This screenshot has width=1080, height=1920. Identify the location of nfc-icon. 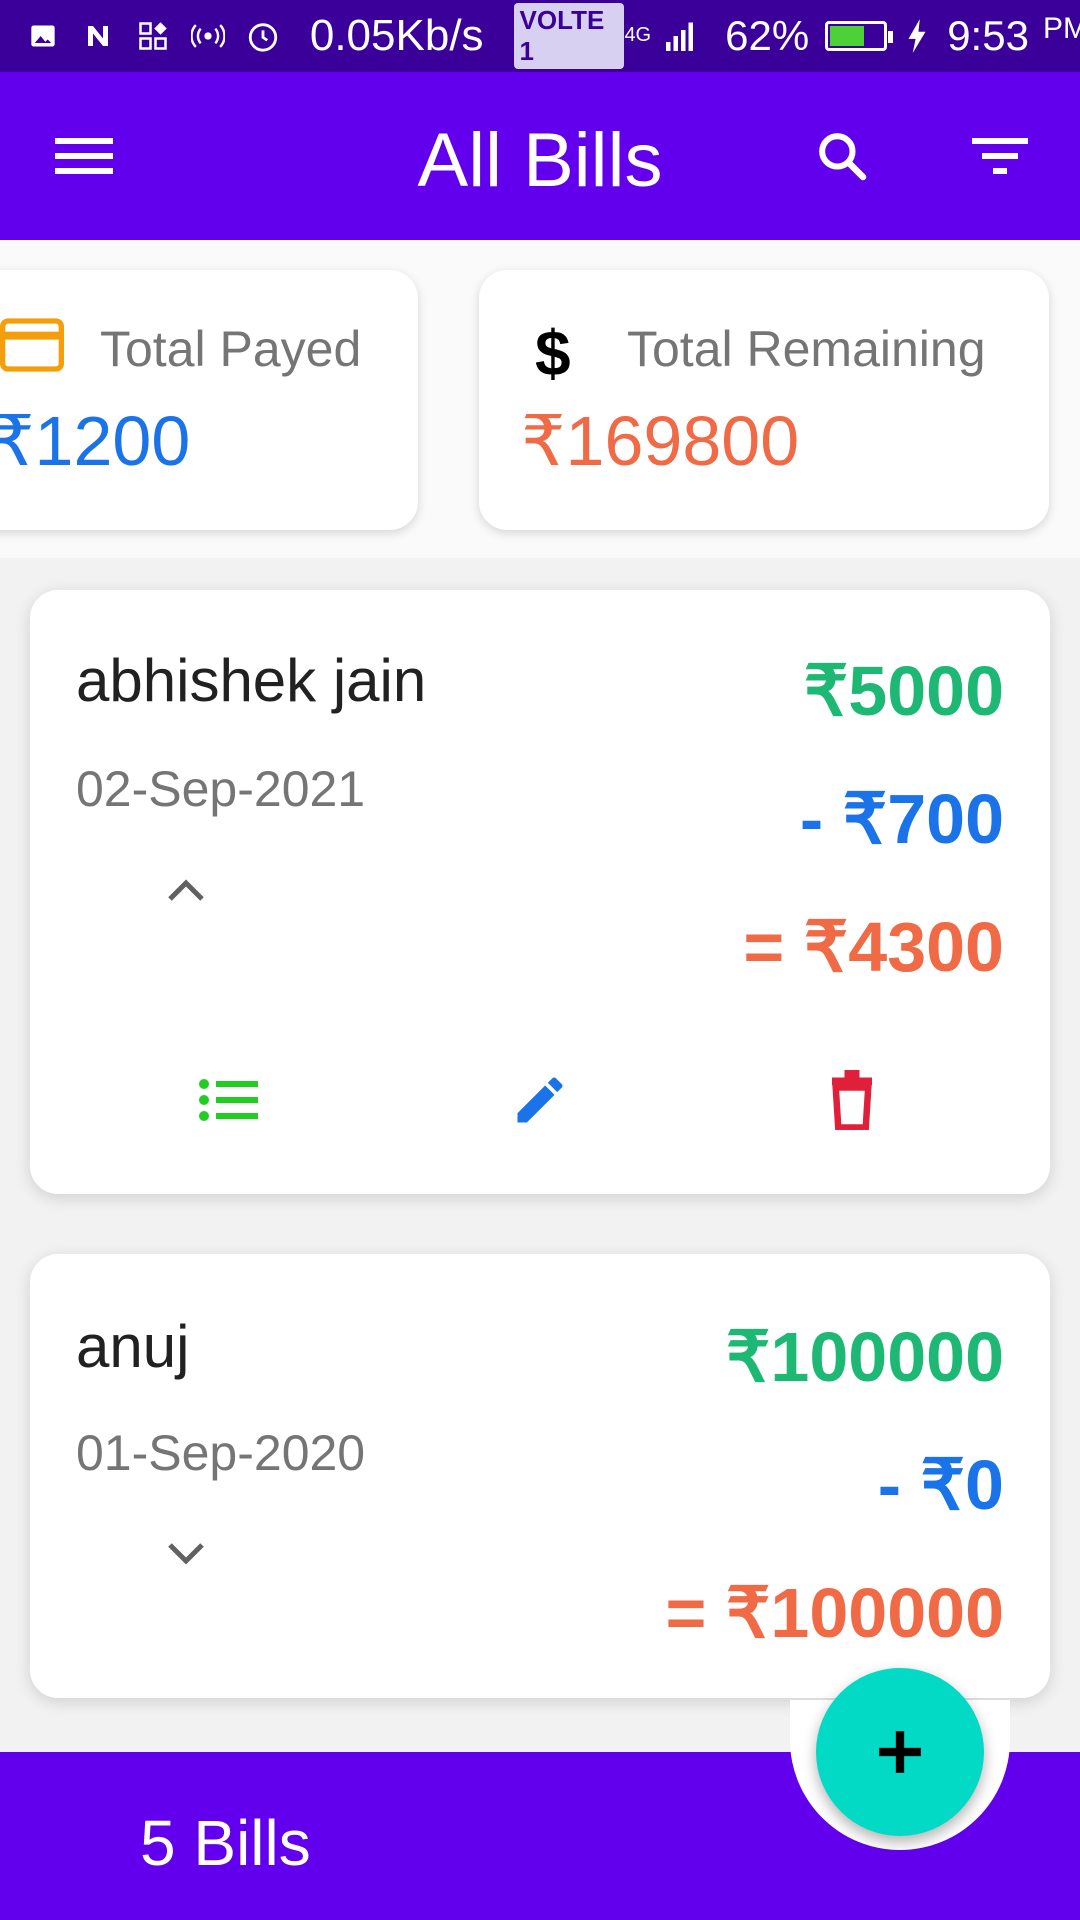
(97, 36).